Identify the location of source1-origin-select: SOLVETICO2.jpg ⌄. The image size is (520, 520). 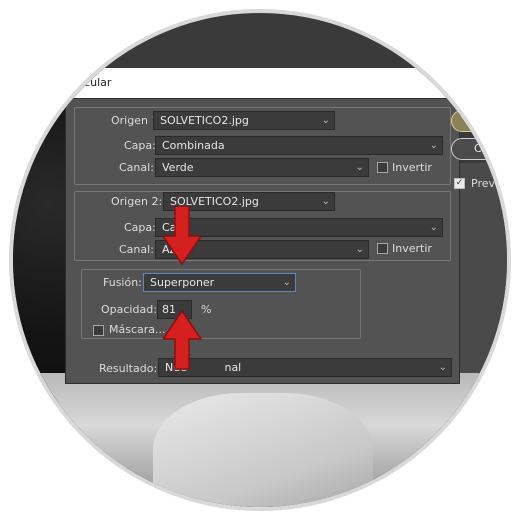
(244, 120).